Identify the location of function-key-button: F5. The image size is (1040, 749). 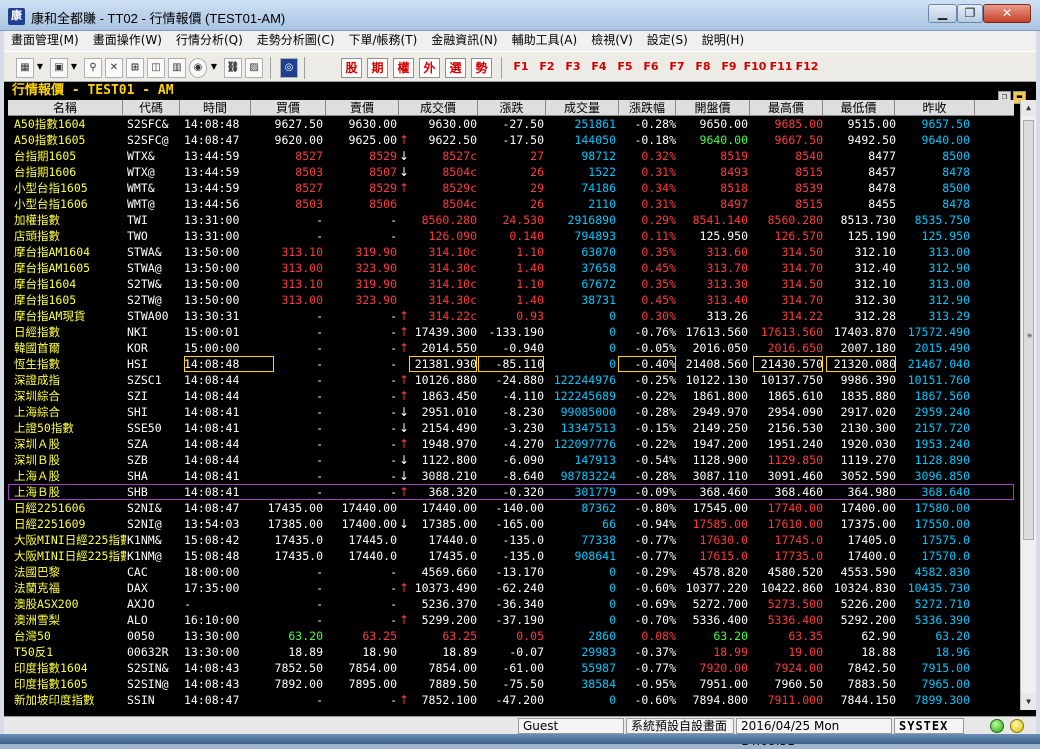
(625, 68).